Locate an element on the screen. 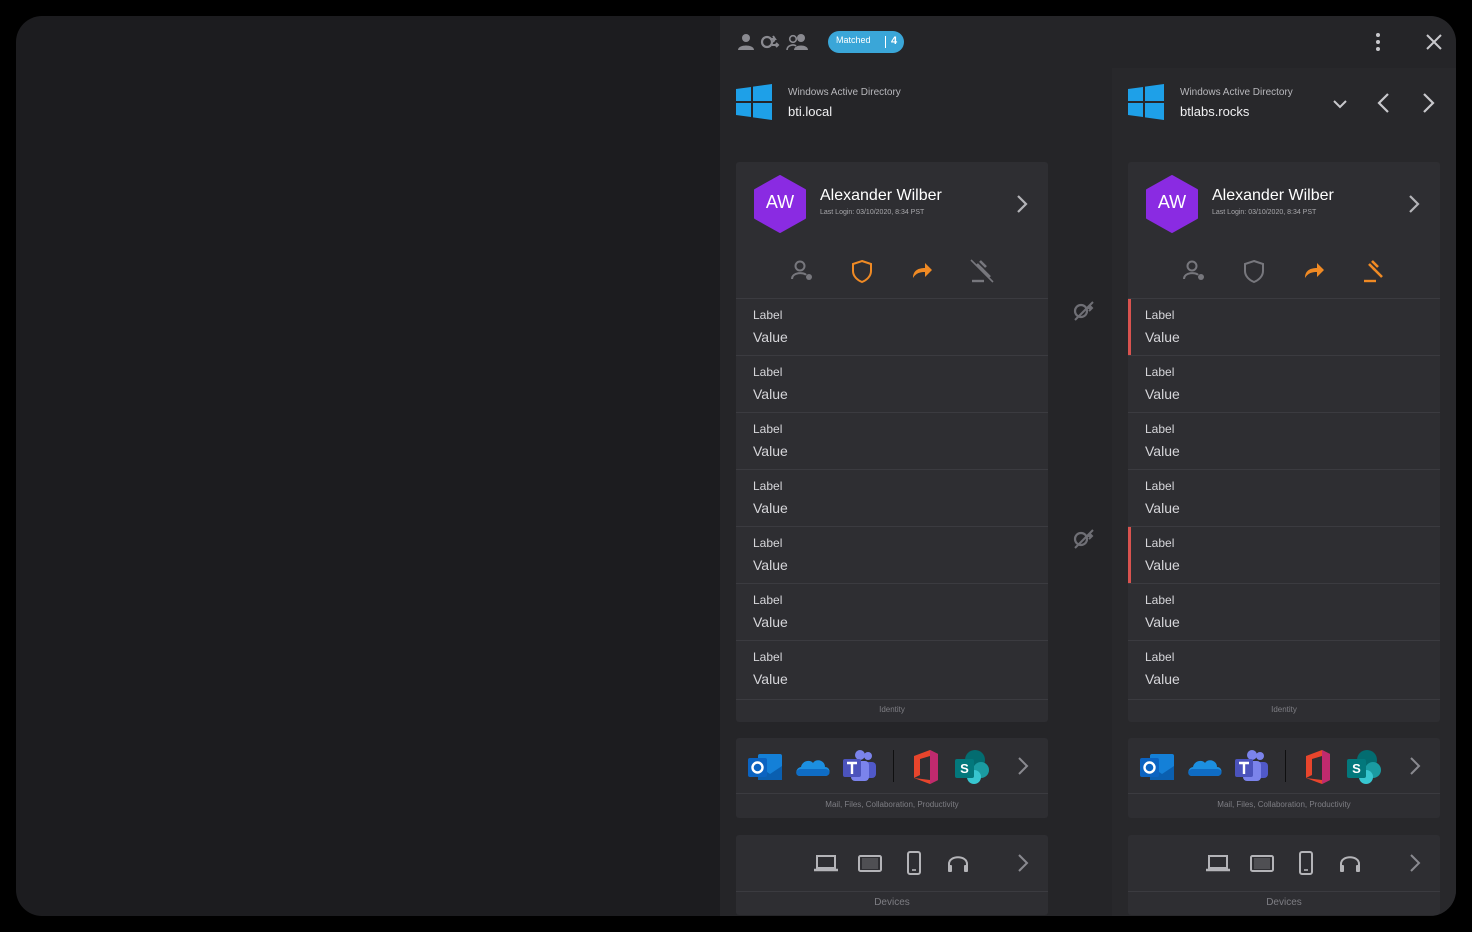 Image resolution: width=1472 pixels, height=932 pixels. devices-card: Devices is located at coordinates (1284, 875).